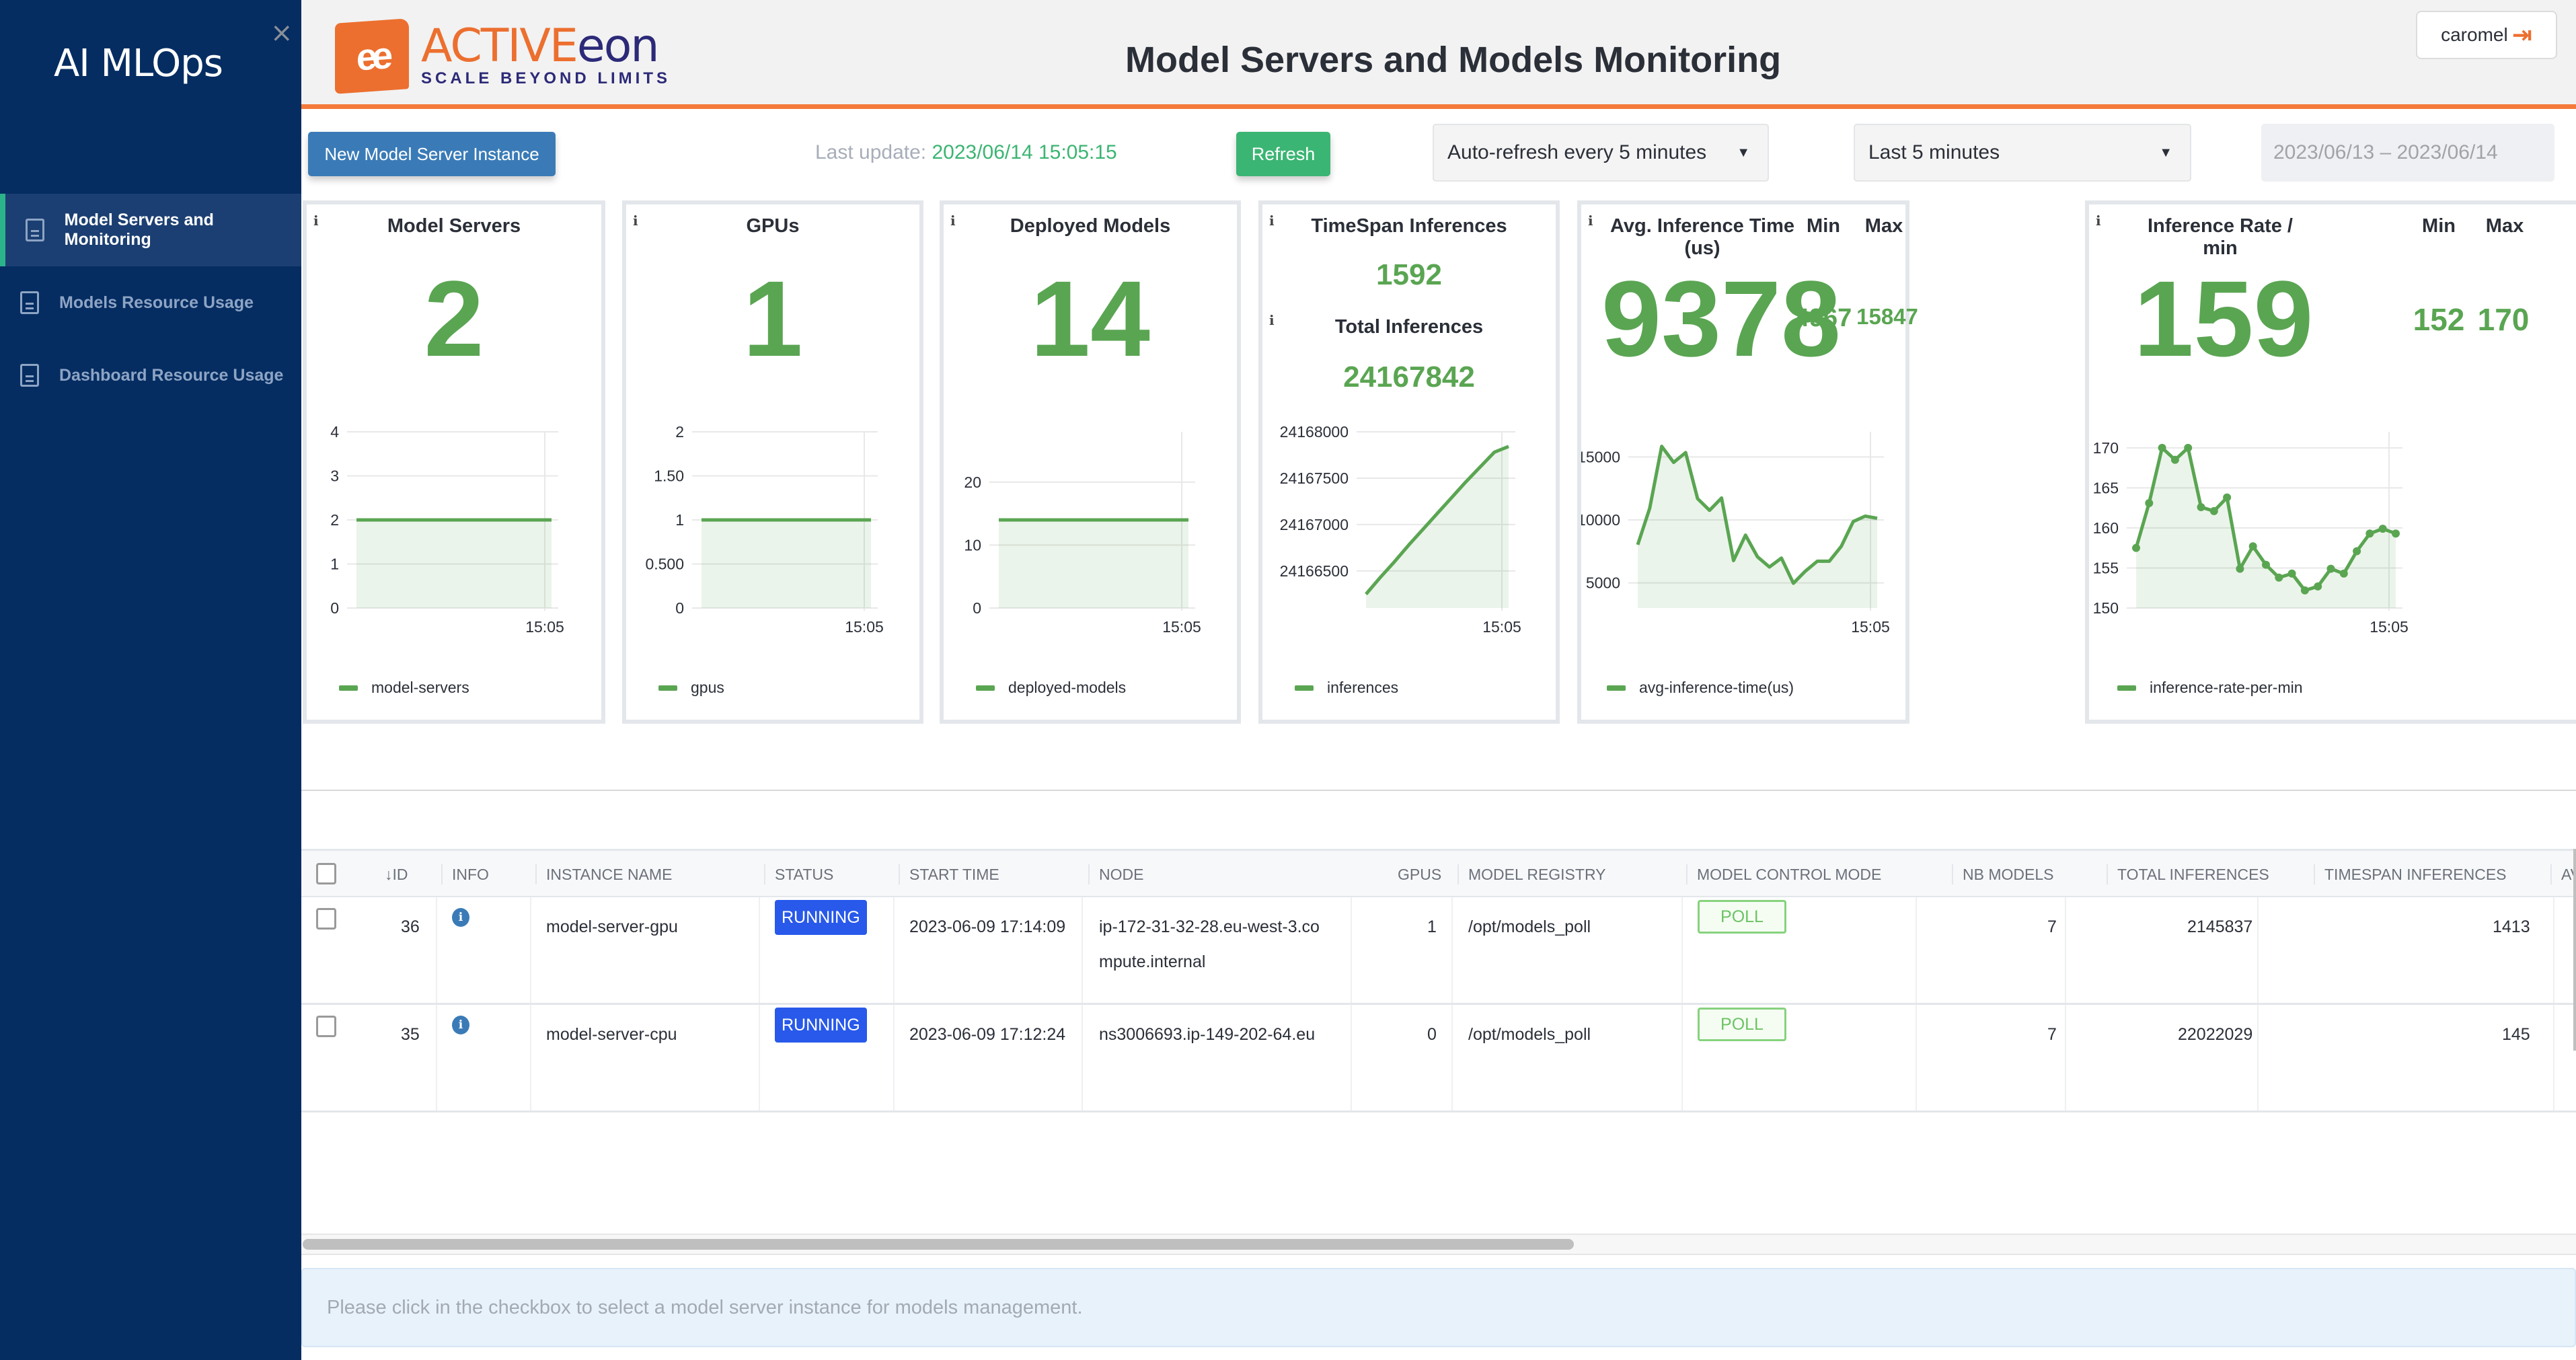  What do you see at coordinates (2511, 926) in the screenshot?
I see `cell-timespan-inferences: 1413` at bounding box center [2511, 926].